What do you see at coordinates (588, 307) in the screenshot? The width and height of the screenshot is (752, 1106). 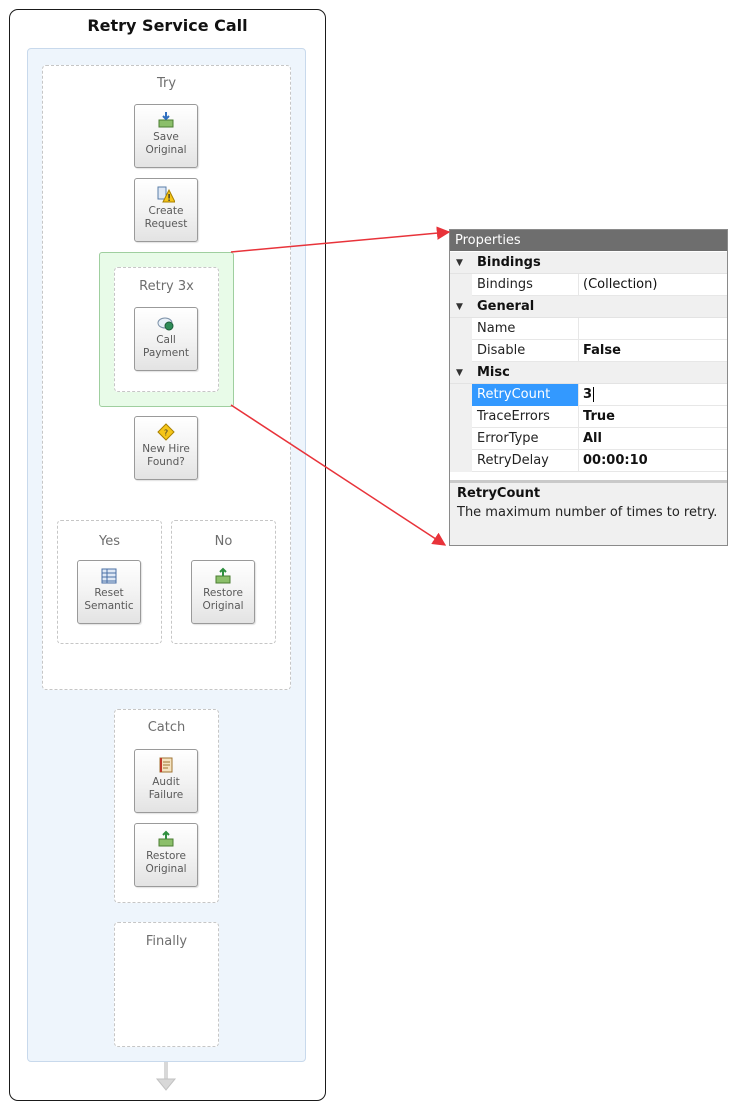 I see `category-general: ▼ General` at bounding box center [588, 307].